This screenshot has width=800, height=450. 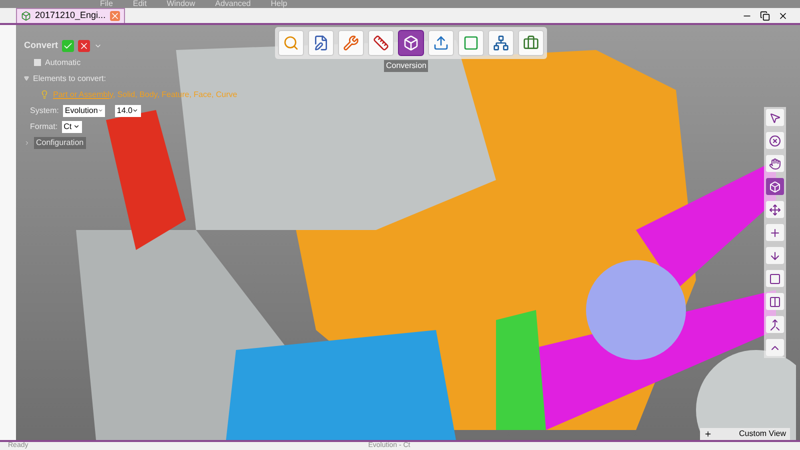 I want to click on circle-x-icon, so click(x=775, y=140).